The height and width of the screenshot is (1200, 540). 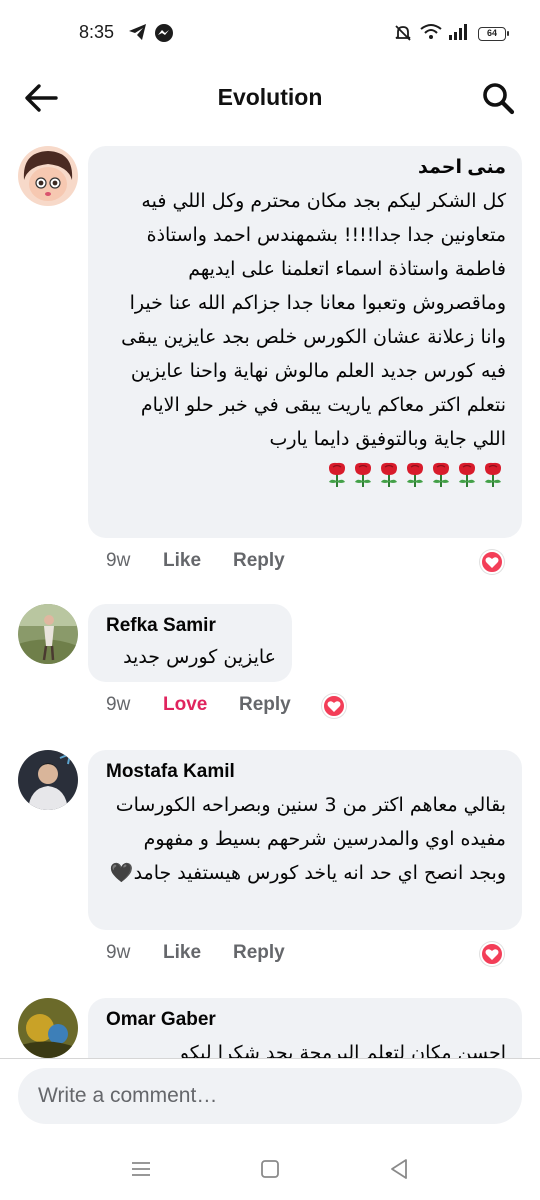 I want to click on messenger-icon, so click(x=164, y=35).